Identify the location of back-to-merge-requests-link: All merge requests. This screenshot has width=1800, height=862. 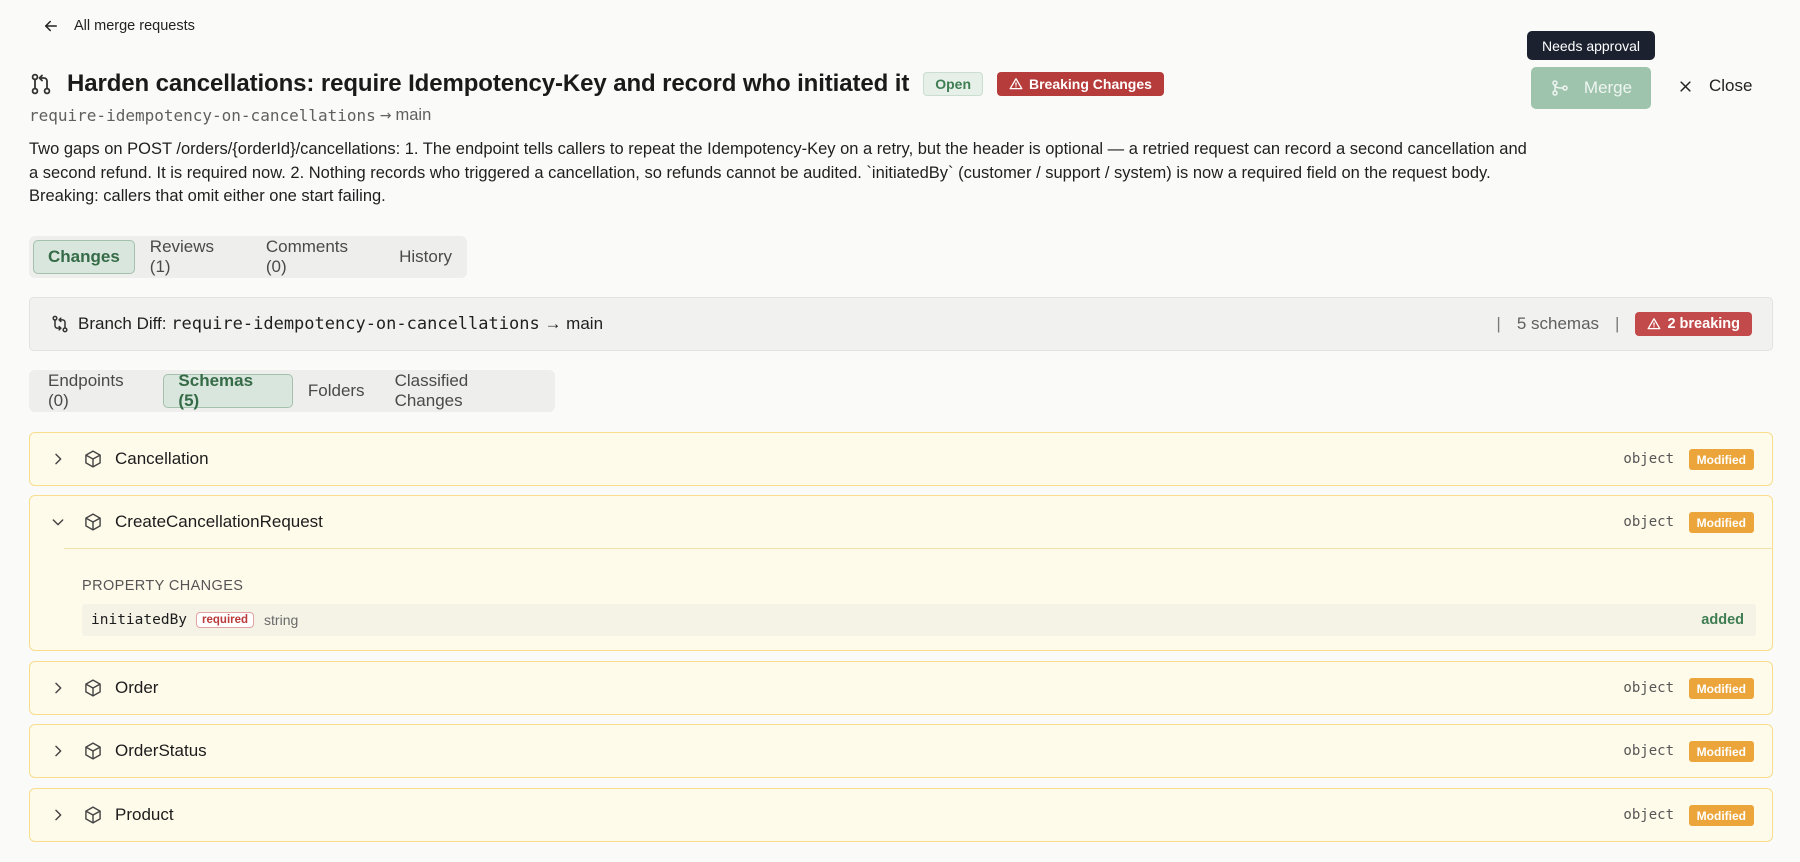
(118, 26).